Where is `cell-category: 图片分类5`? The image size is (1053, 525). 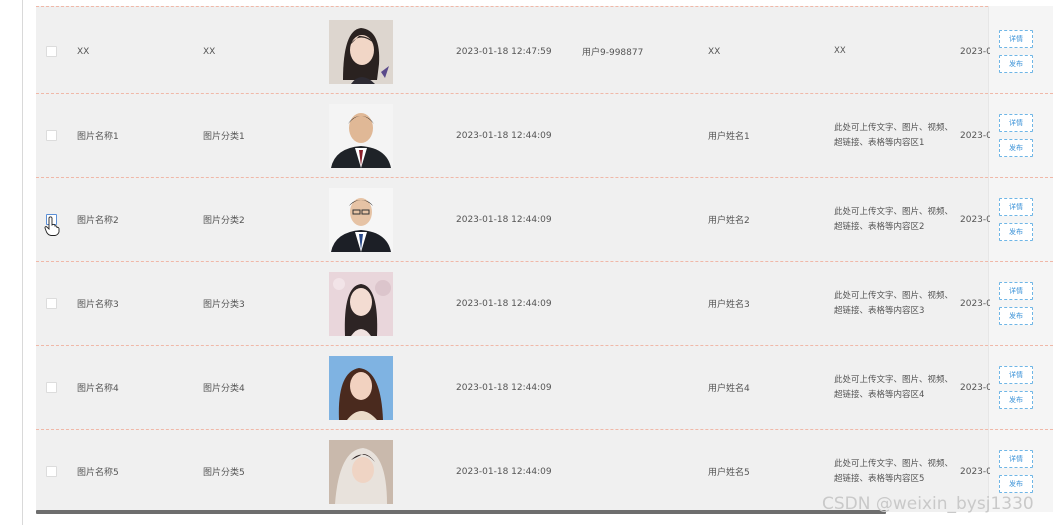
cell-category: 图片分类5 is located at coordinates (224, 473).